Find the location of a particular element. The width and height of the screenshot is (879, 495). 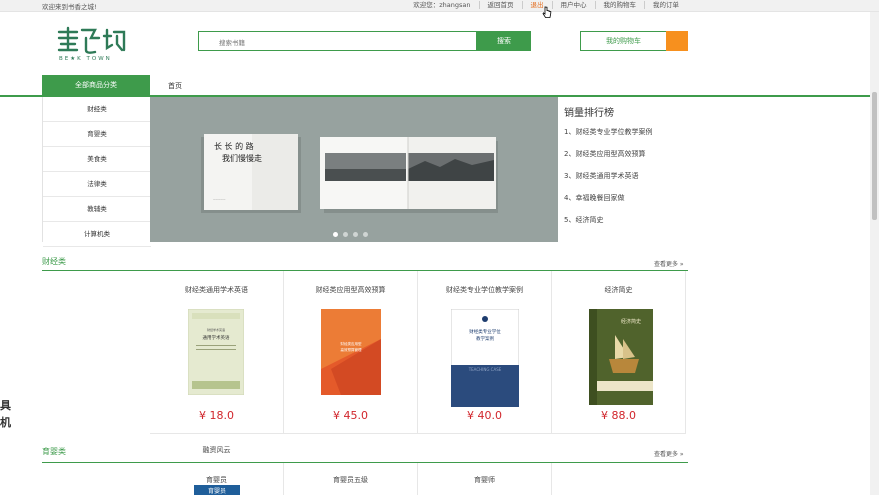

section-title: 育婴类 is located at coordinates (54, 451).